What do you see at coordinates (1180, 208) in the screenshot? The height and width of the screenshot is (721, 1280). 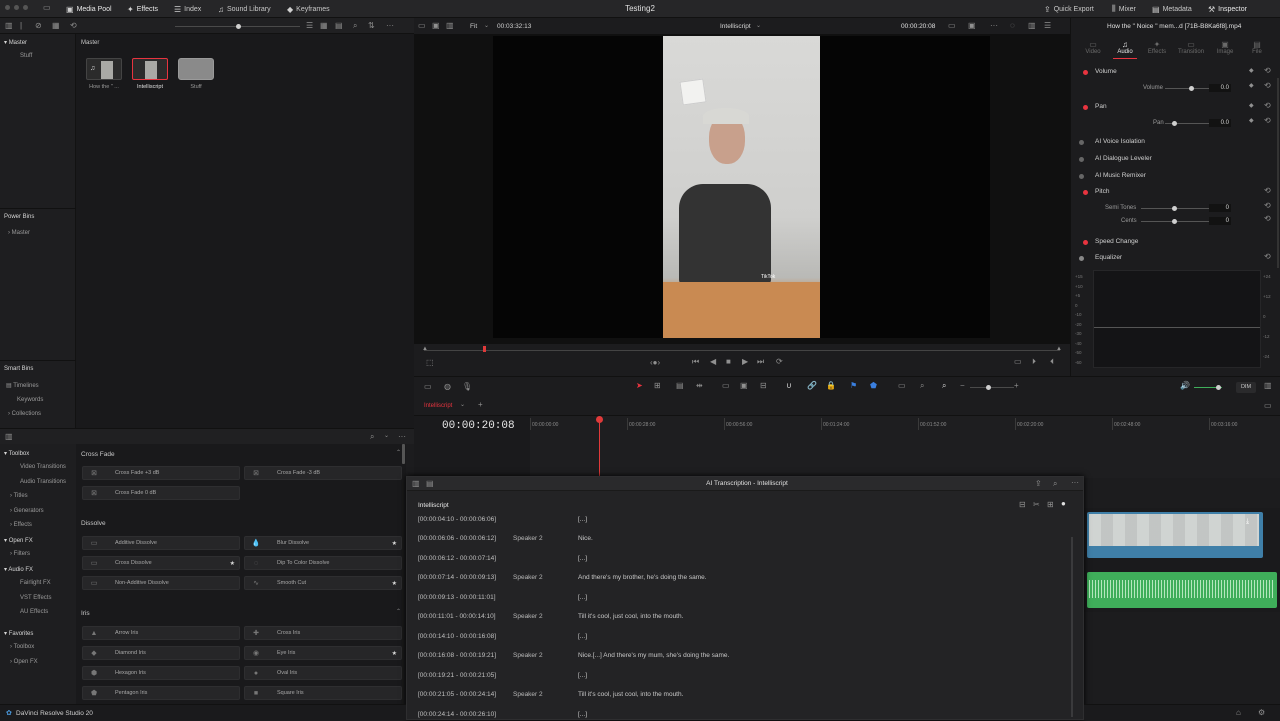 I see `semi-tones-slider` at bounding box center [1180, 208].